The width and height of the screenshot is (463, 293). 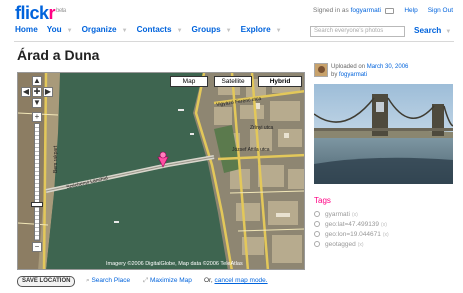 I want to click on signed-in-status: Signed in as fogyarmati, so click(x=347, y=10).